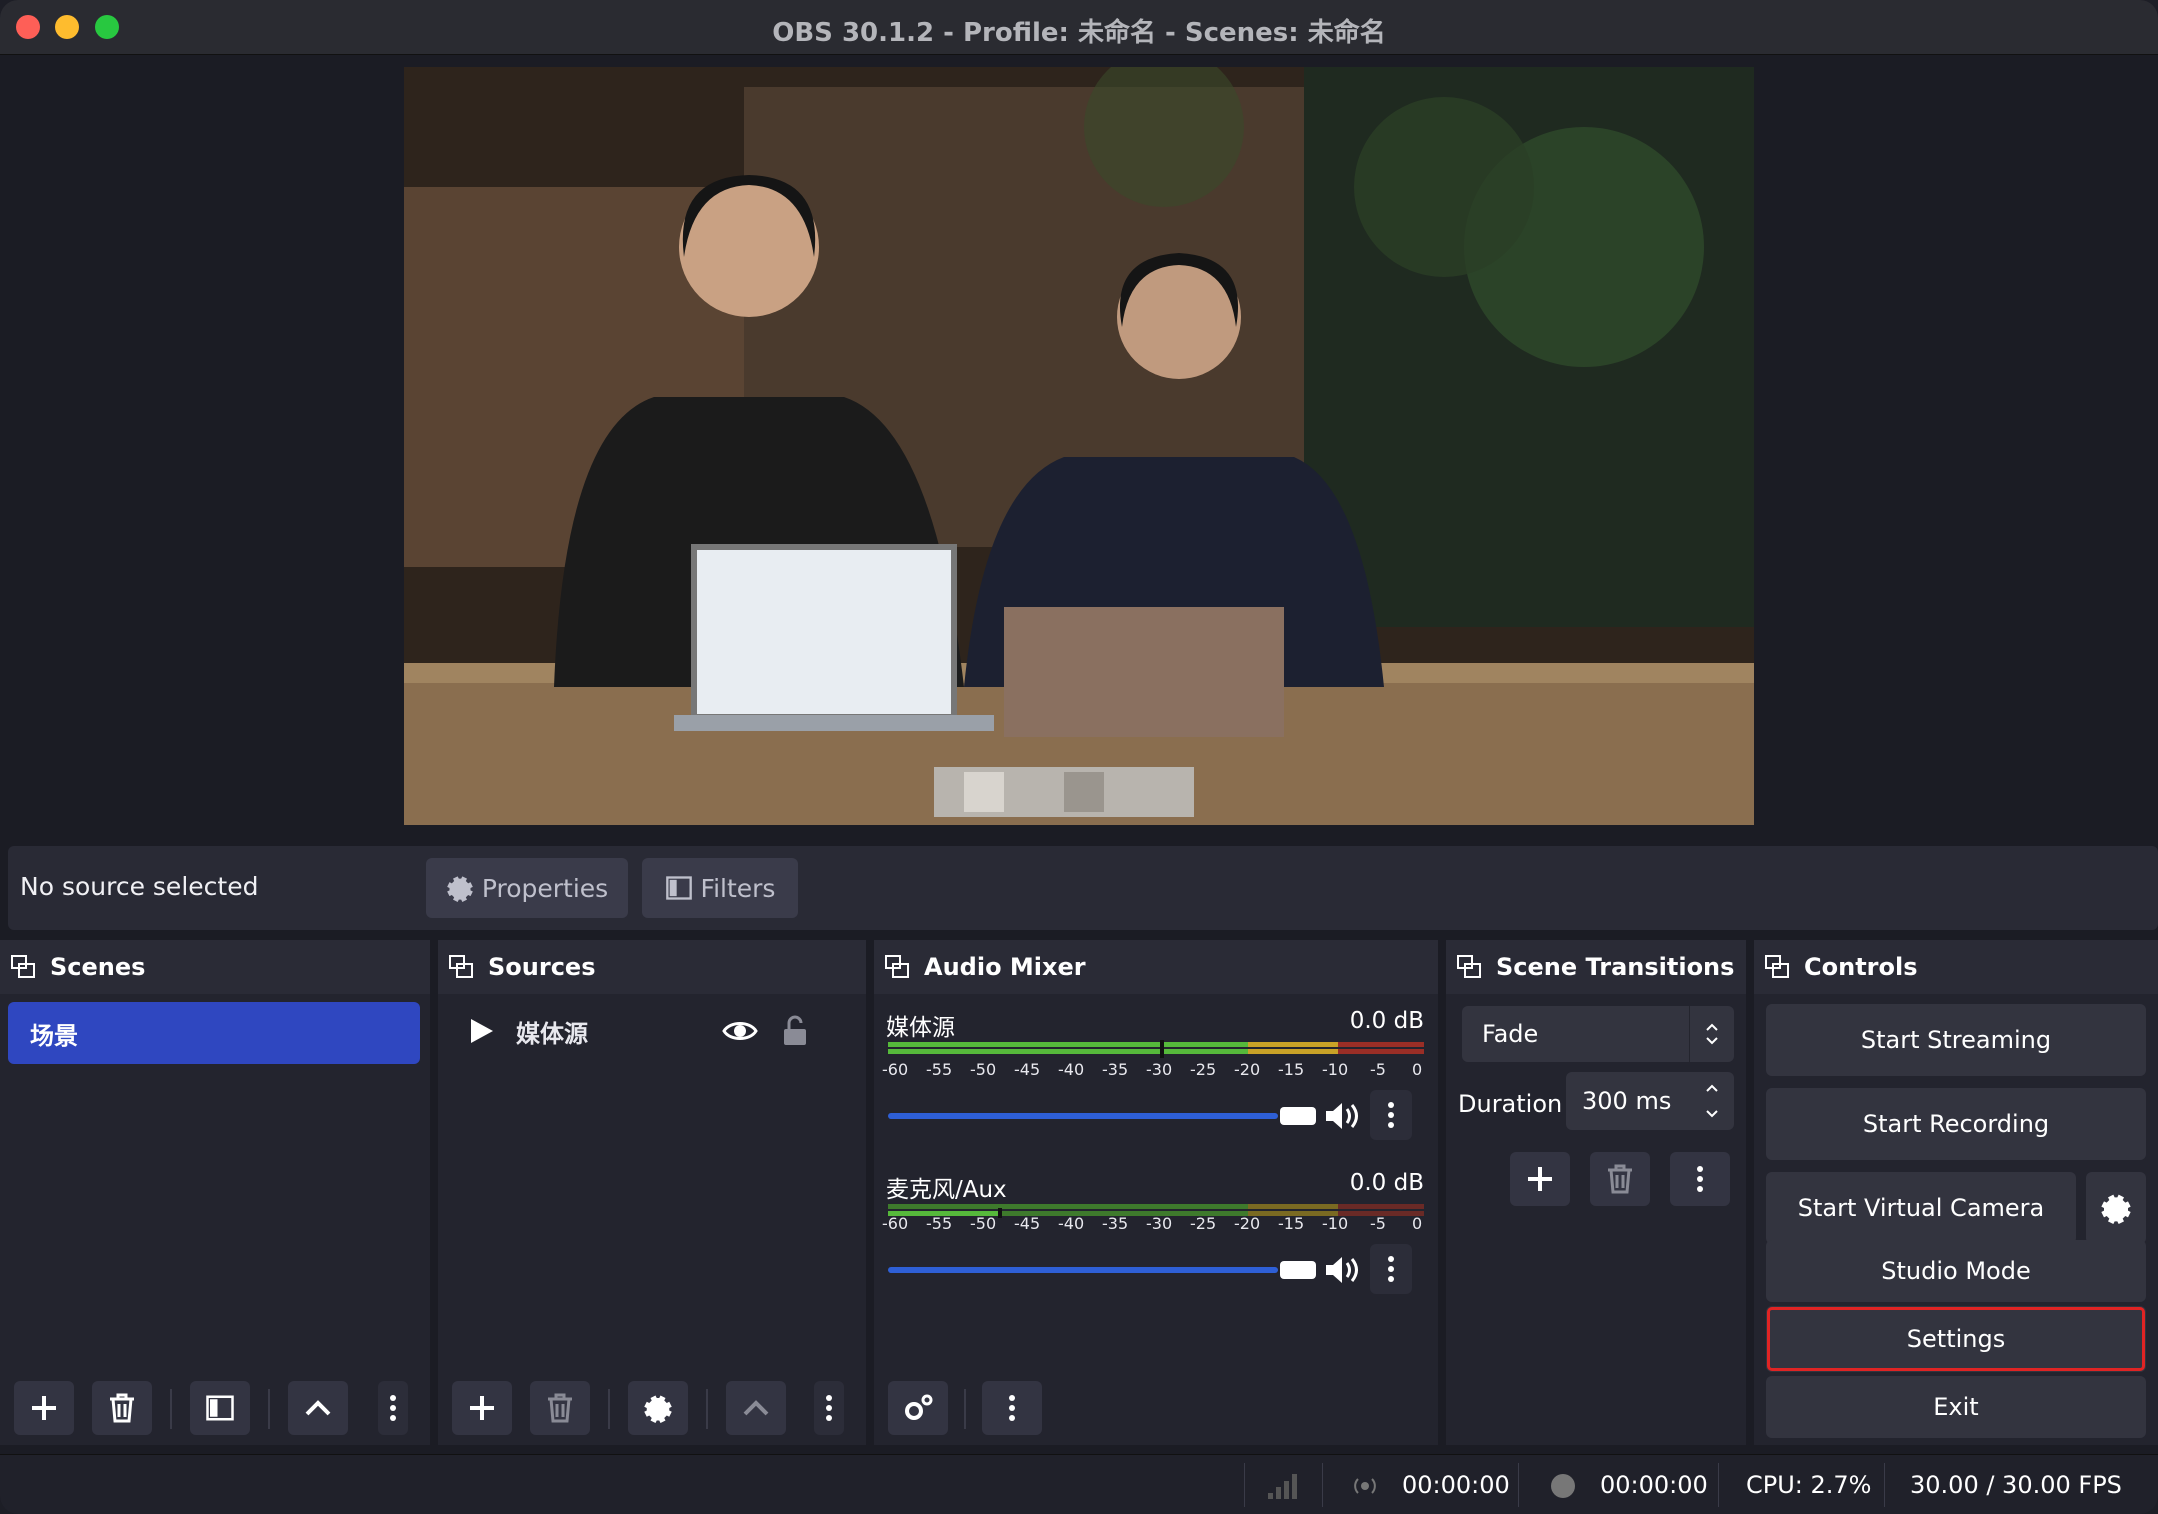 The image size is (2158, 1514). Describe the element at coordinates (652, 1031) in the screenshot. I see `source-list-item: 媒体源` at that location.